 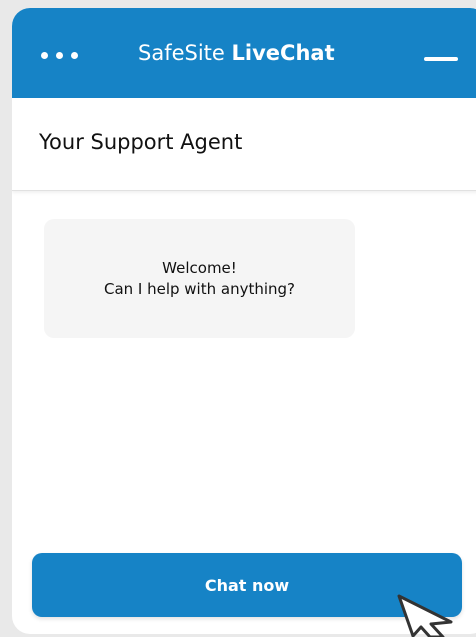 I want to click on message-content: Welcome! Can I help with anything?, so click(x=199, y=279).